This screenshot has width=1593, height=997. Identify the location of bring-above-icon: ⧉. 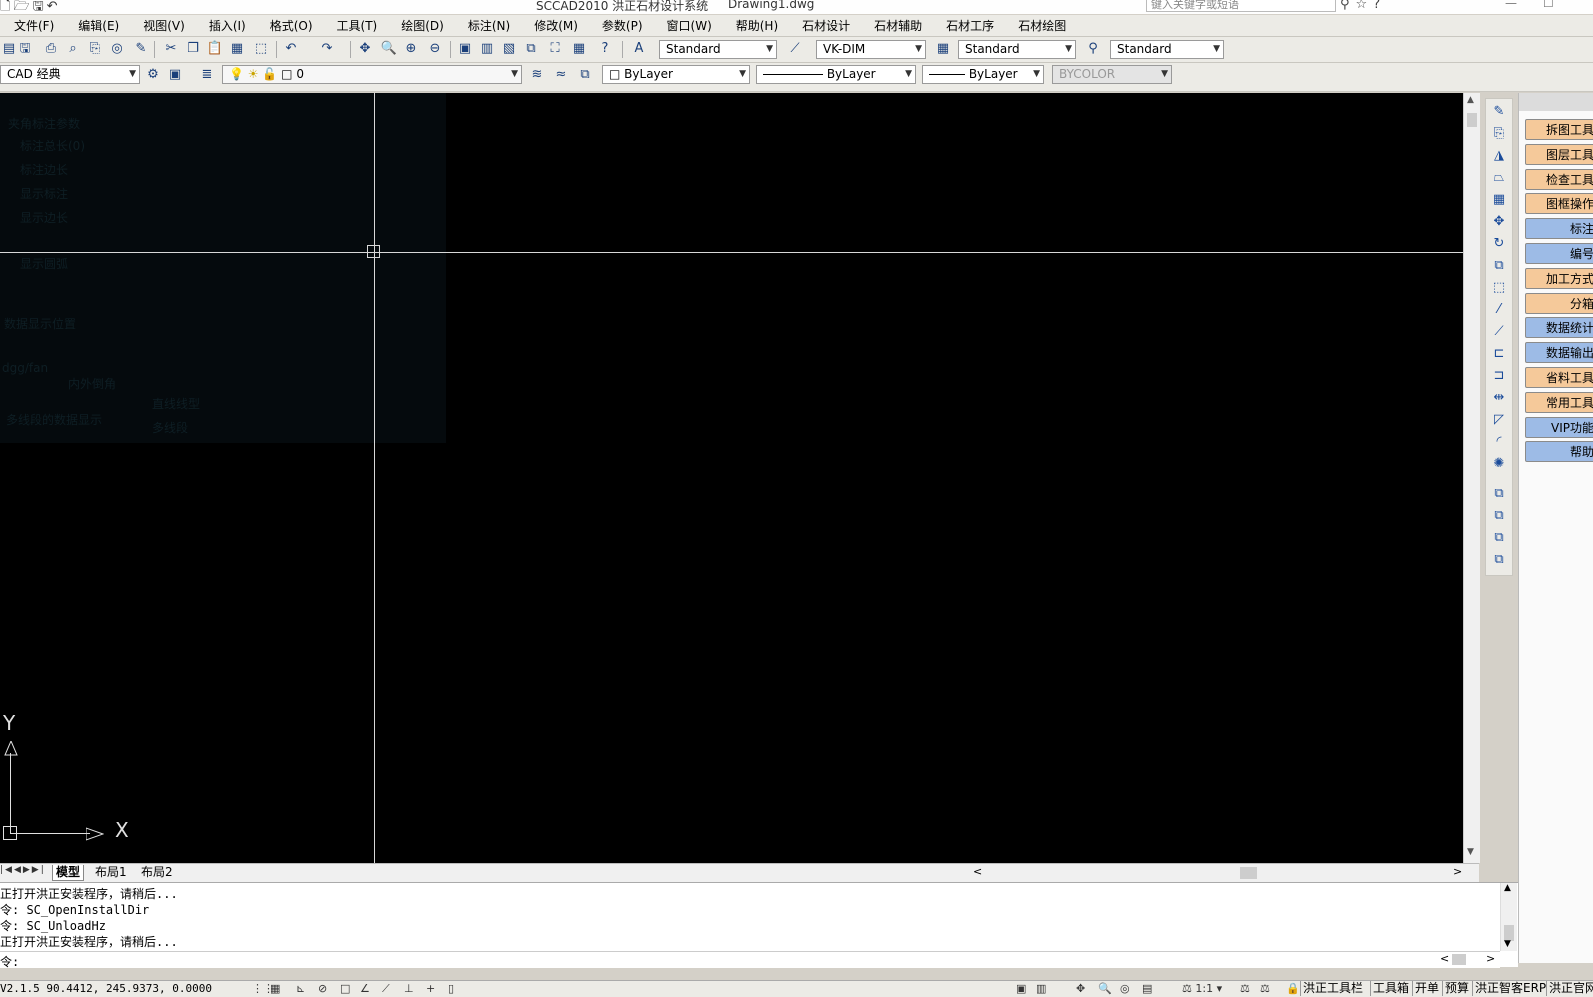
(1499, 538).